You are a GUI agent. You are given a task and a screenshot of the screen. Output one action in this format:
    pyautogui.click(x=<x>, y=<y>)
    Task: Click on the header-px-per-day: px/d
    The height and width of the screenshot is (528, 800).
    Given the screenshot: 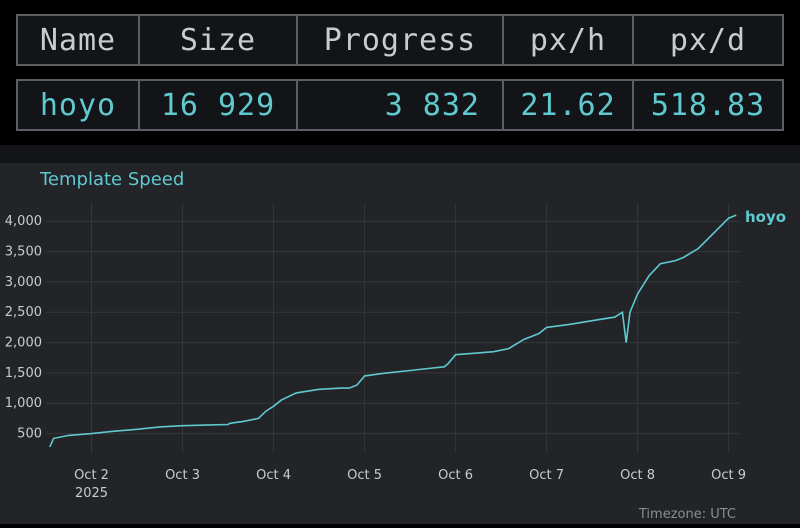 What is the action you would take?
    pyautogui.click(x=708, y=40)
    